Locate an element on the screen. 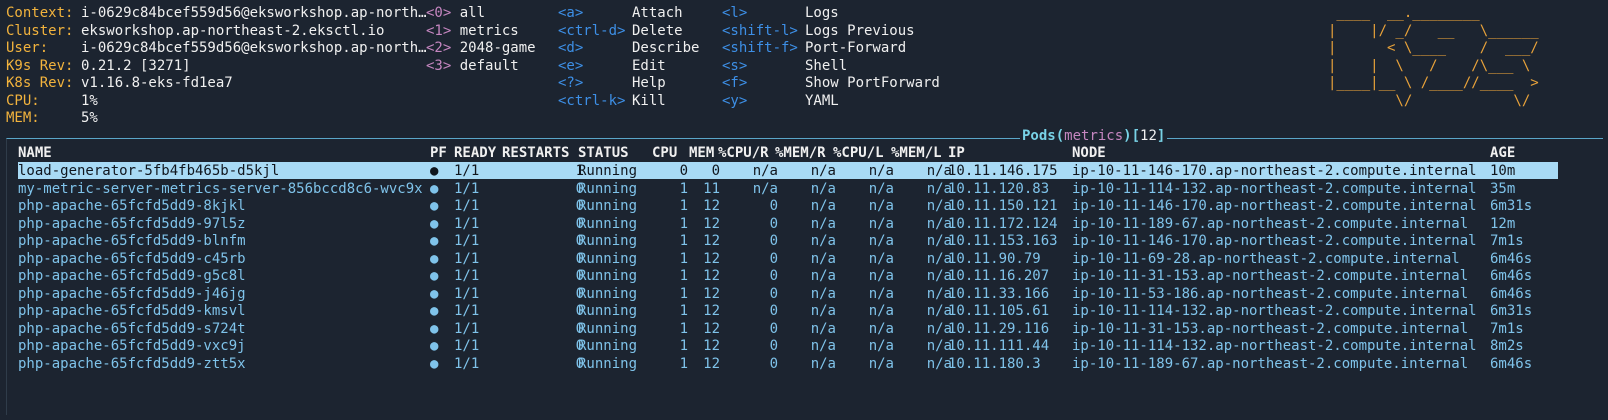 The image size is (1608, 420). logo-line: | | \ / /\___ \ is located at coordinates (1433, 66).